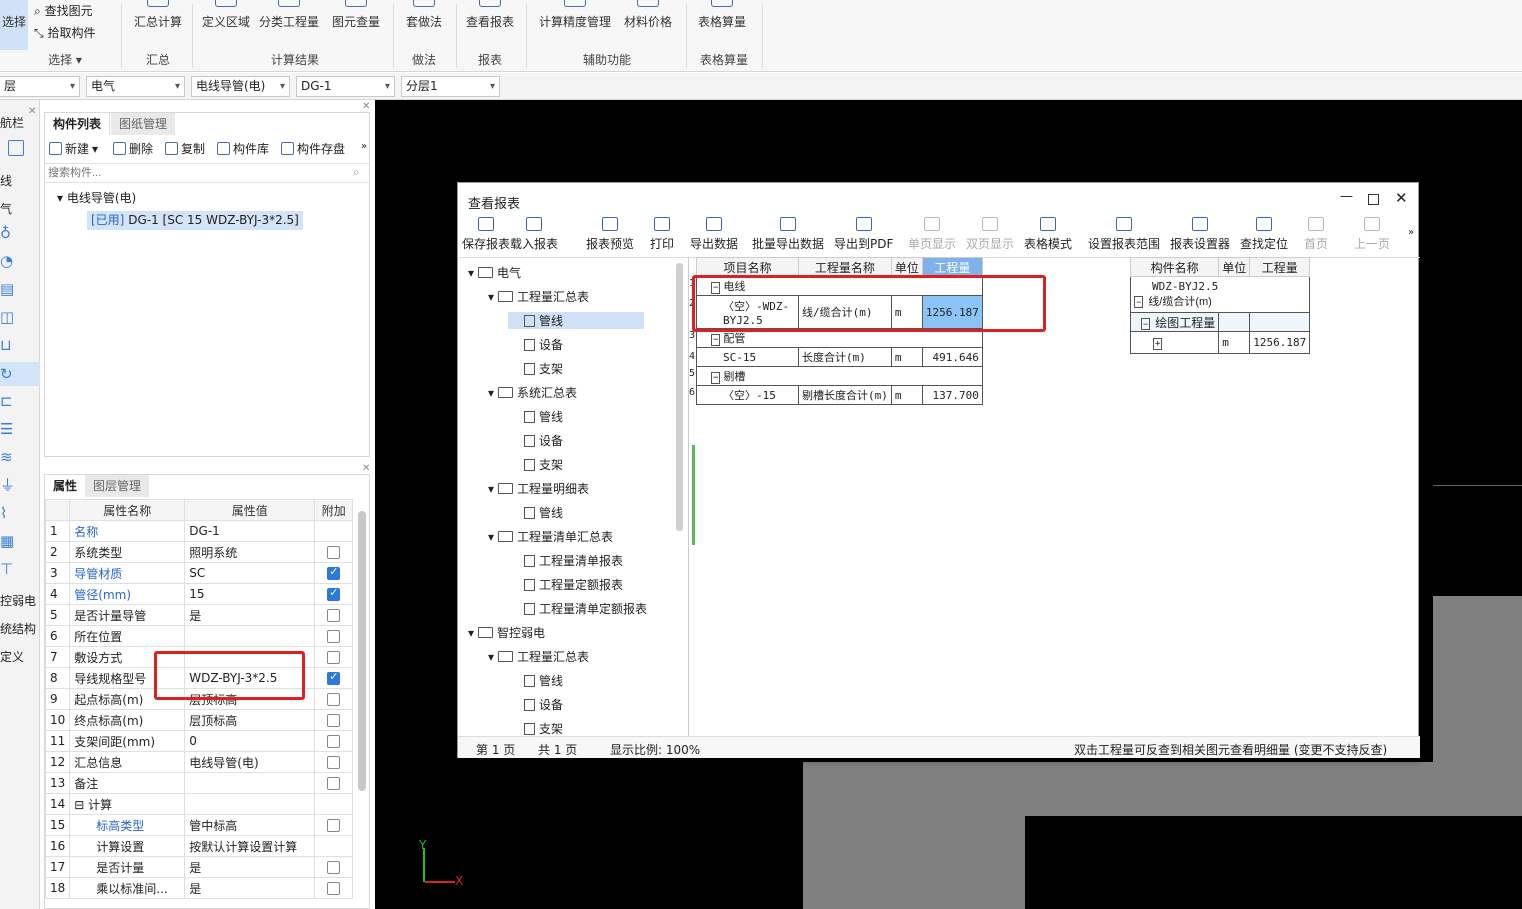 The image size is (1522, 909). What do you see at coordinates (199, 888) in the screenshot?
I see `table-row: 18 乘以标准间... 是` at bounding box center [199, 888].